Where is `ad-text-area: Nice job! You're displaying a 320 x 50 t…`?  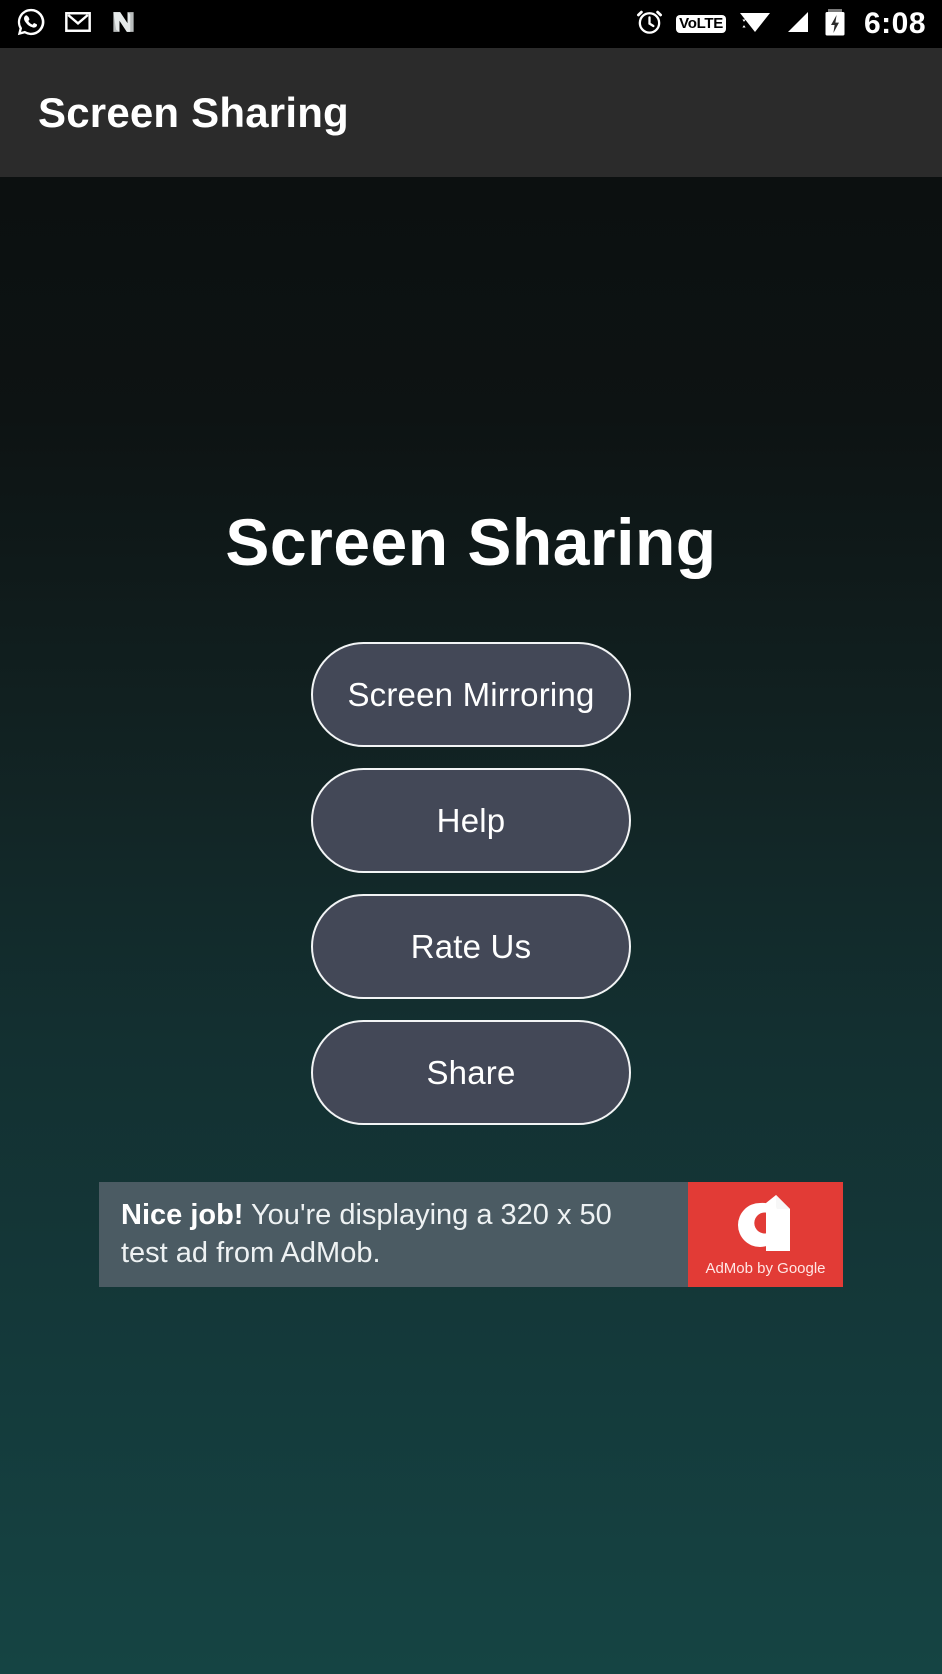
ad-text-area: Nice job! You're displaying a 320 x 50 t… is located at coordinates (393, 1234).